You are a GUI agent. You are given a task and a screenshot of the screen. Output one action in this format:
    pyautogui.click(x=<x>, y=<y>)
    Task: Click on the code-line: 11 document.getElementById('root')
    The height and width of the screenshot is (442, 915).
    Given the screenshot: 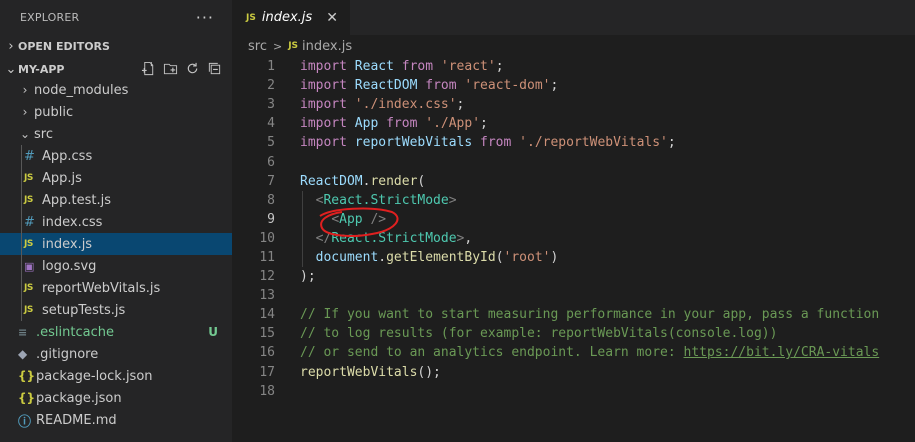 What is the action you would take?
    pyautogui.click(x=573, y=257)
    